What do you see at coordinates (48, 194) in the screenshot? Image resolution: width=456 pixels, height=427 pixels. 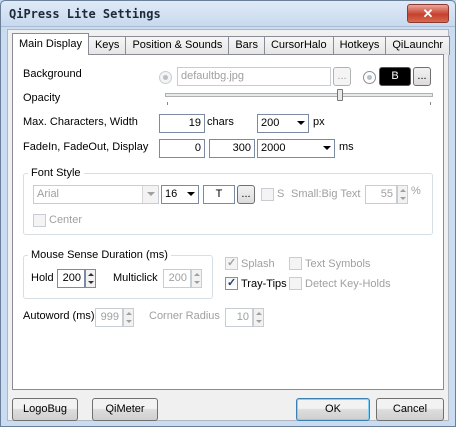 I see `font-family-value: Arial` at bounding box center [48, 194].